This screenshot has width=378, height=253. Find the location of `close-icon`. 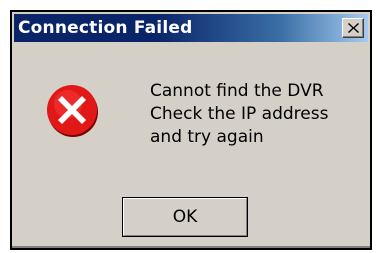

close-icon is located at coordinates (353, 28).